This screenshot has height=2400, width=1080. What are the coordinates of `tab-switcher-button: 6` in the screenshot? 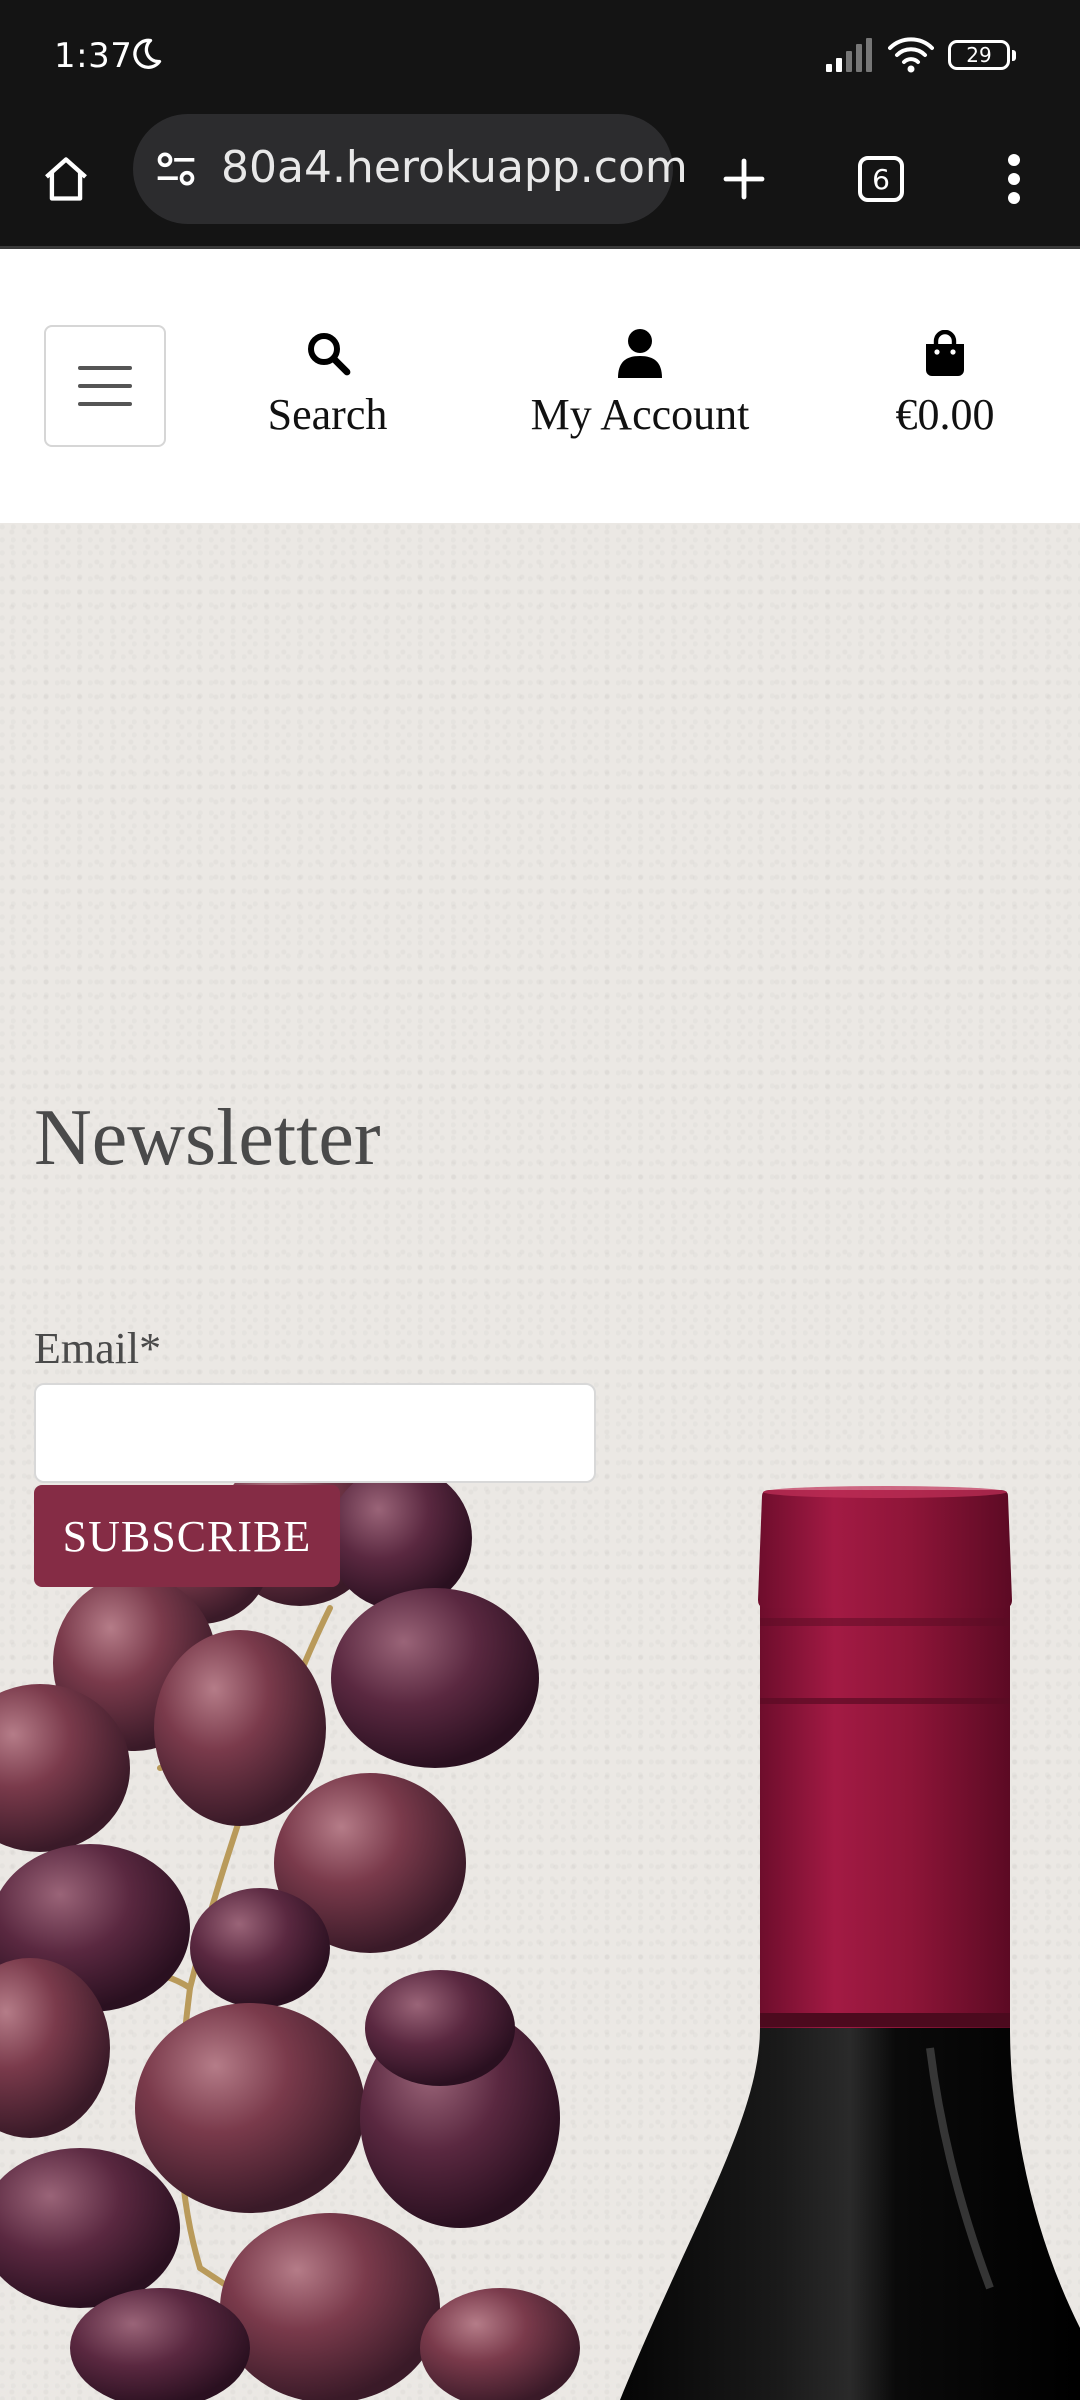 It's located at (881, 179).